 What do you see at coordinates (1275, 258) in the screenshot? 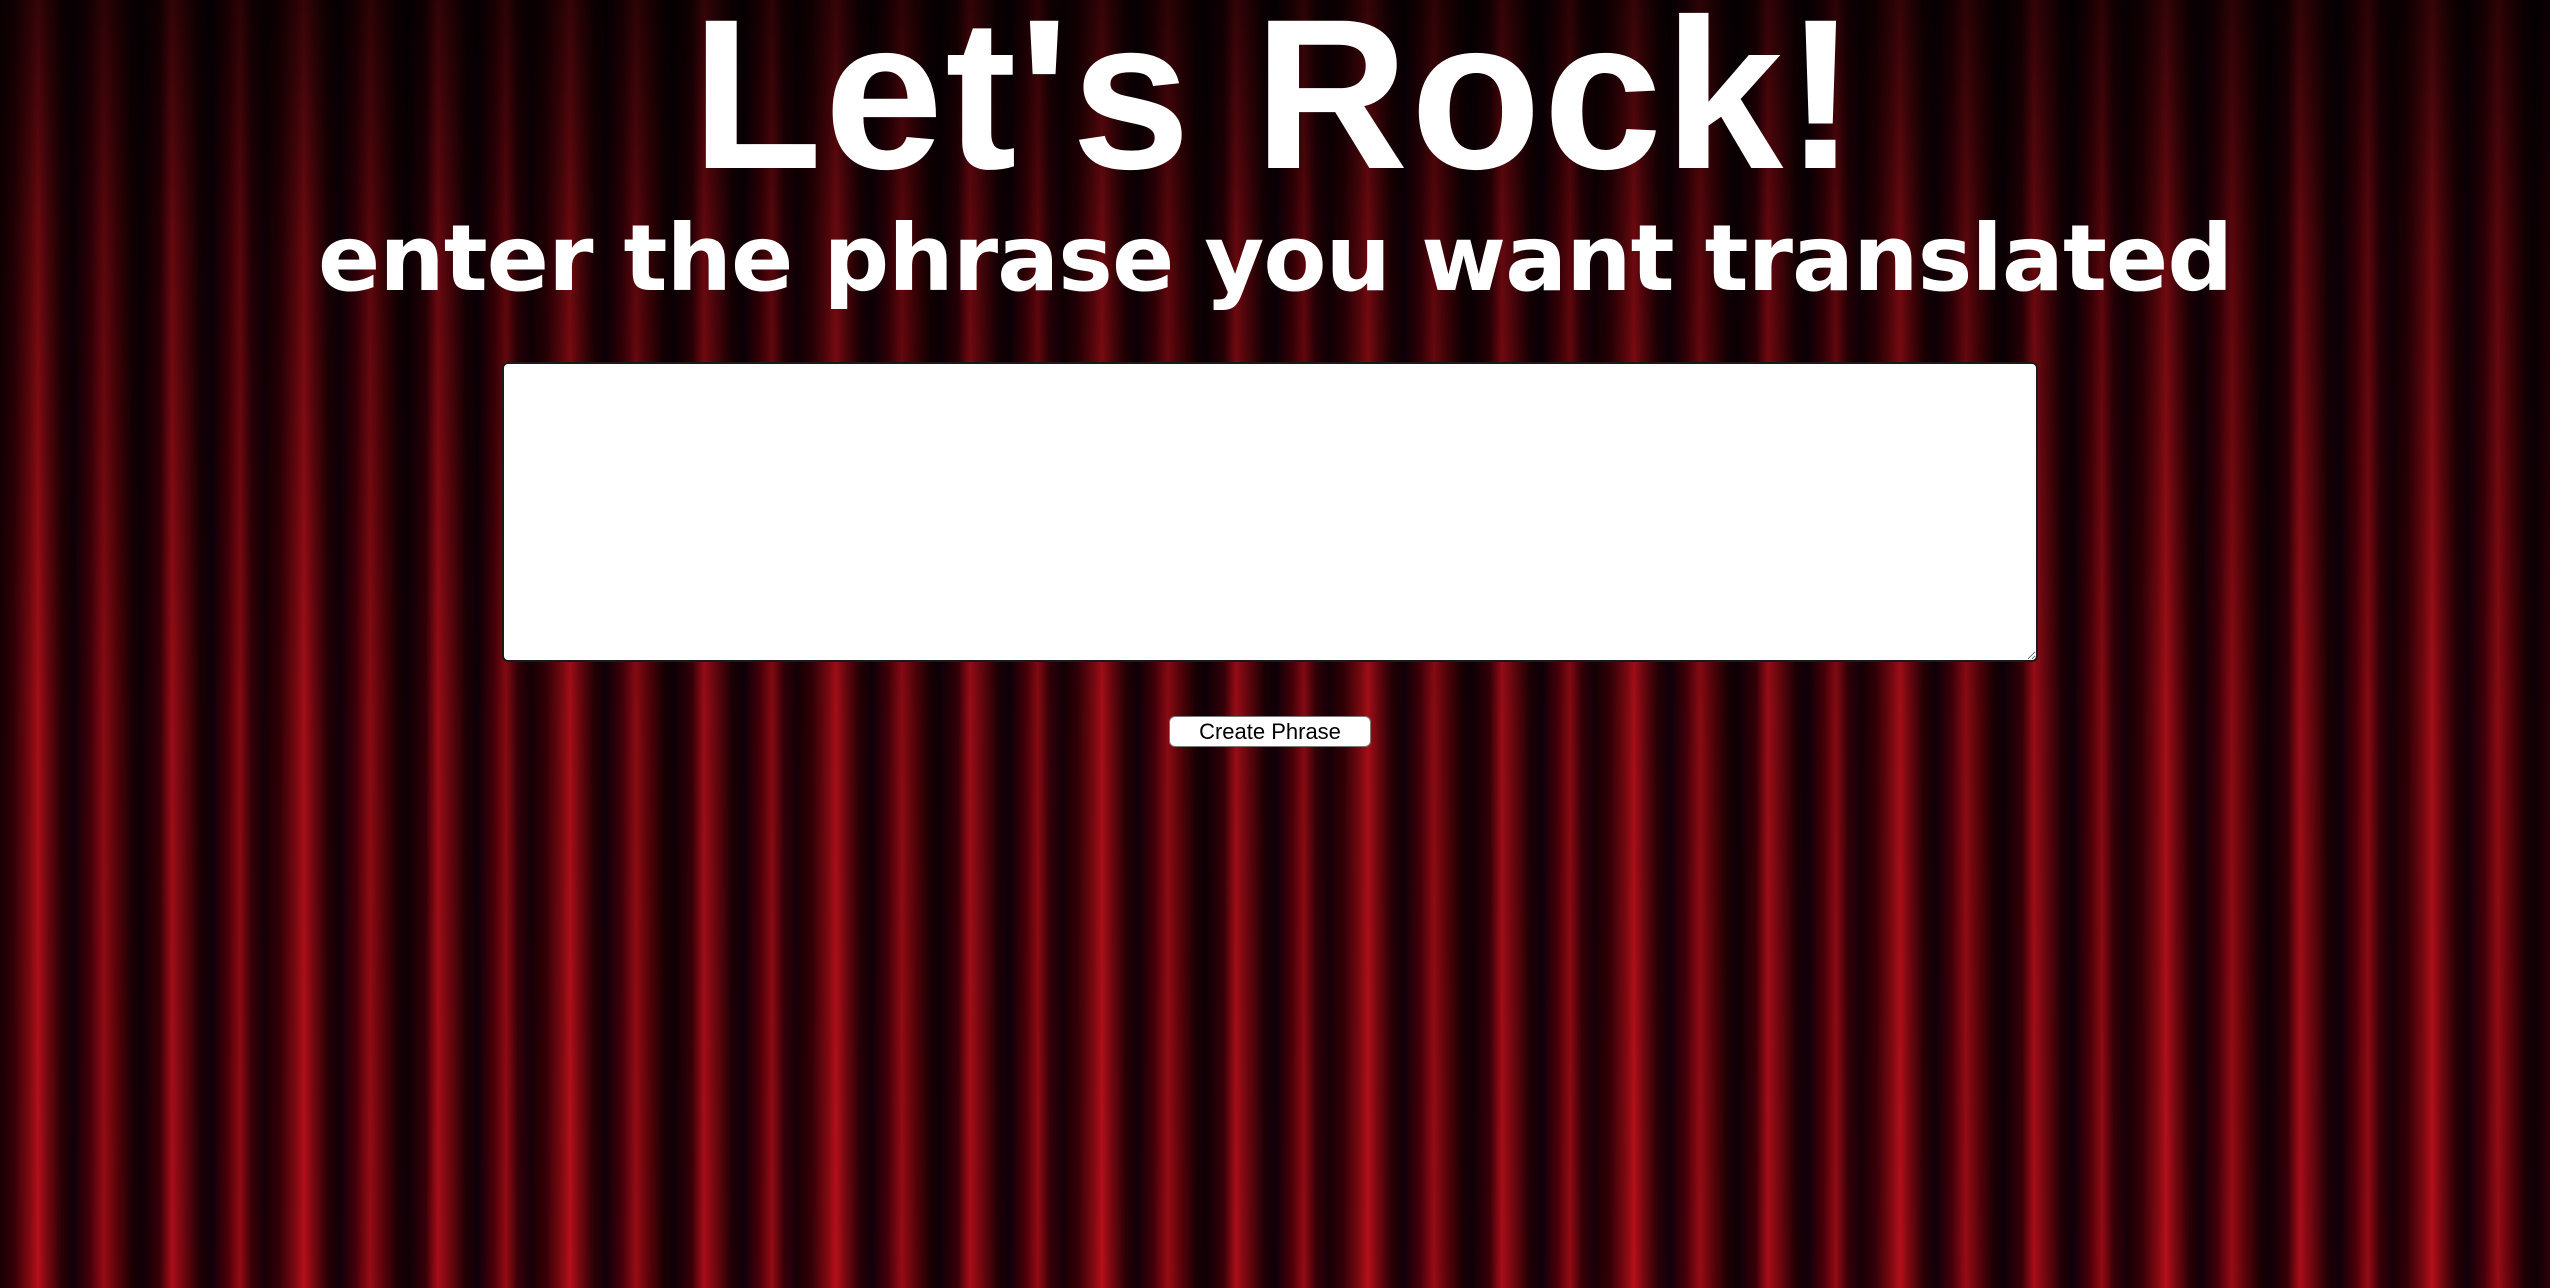
I see `page-subtitle: enter the phrase you want translated` at bounding box center [1275, 258].